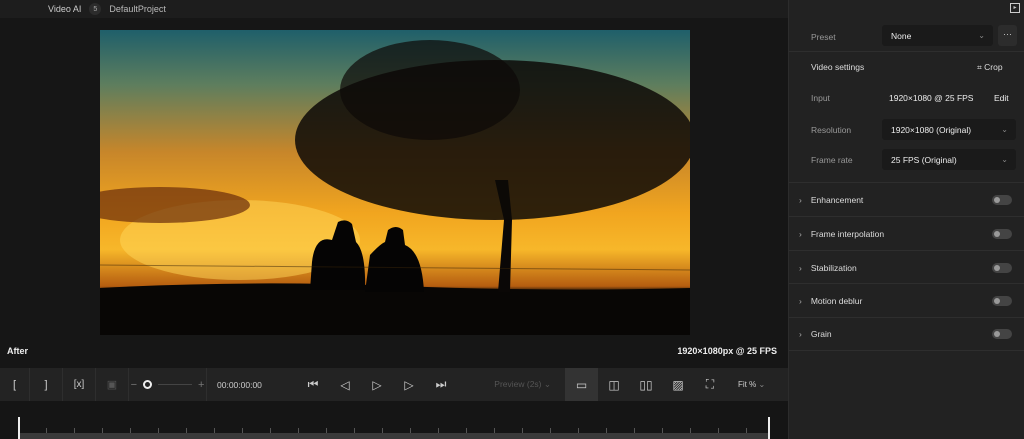 The image size is (1024, 439). What do you see at coordinates (614, 384) in the screenshot?
I see `split-view-icon: ◫` at bounding box center [614, 384].